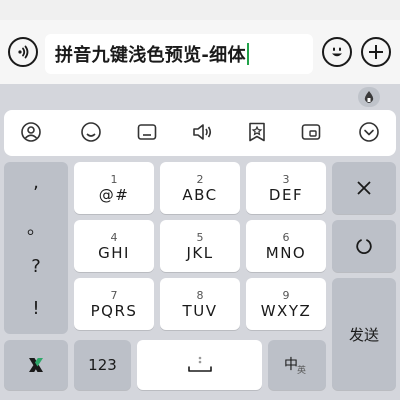  I want to click on numbers-key: 123, so click(102, 365).